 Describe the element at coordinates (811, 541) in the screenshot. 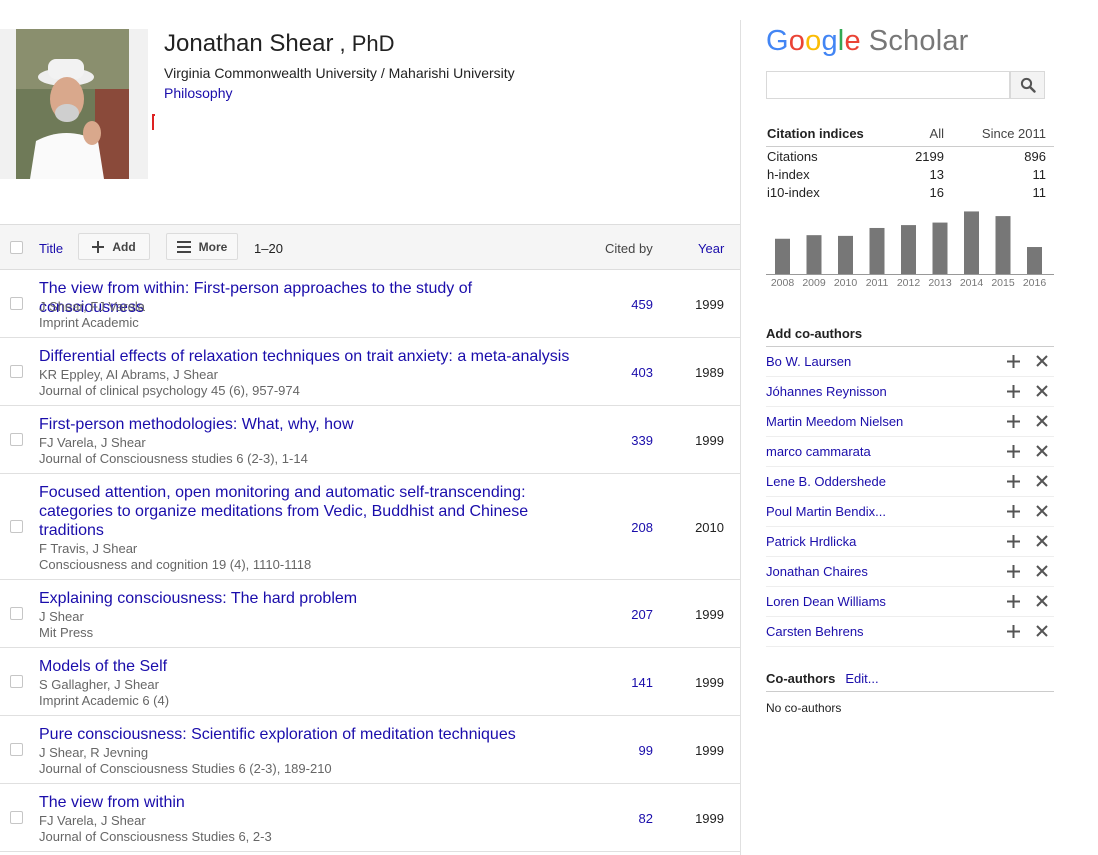

I see `coauthor-name-link: Patrick Hrdlicka` at that location.